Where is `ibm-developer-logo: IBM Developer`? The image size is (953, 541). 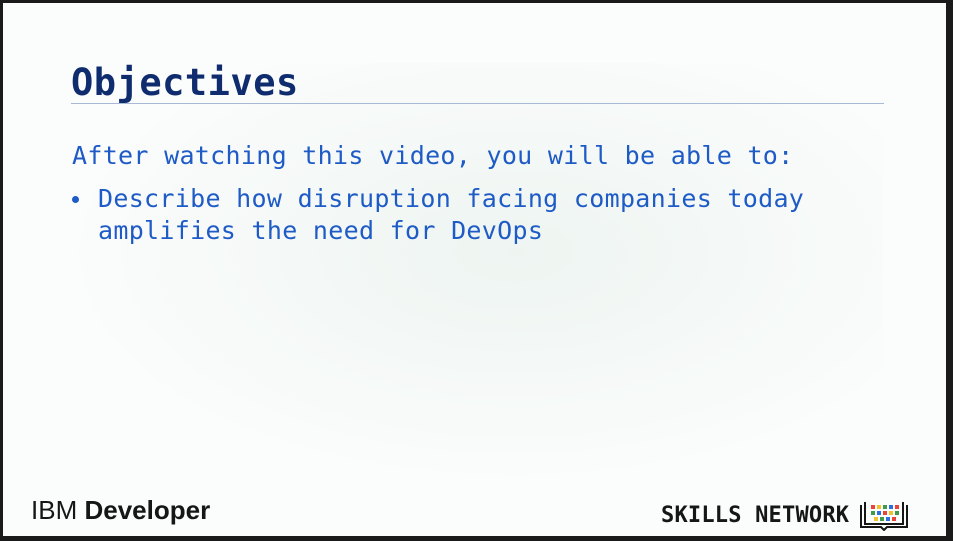
ibm-developer-logo: IBM Developer is located at coordinates (120, 510).